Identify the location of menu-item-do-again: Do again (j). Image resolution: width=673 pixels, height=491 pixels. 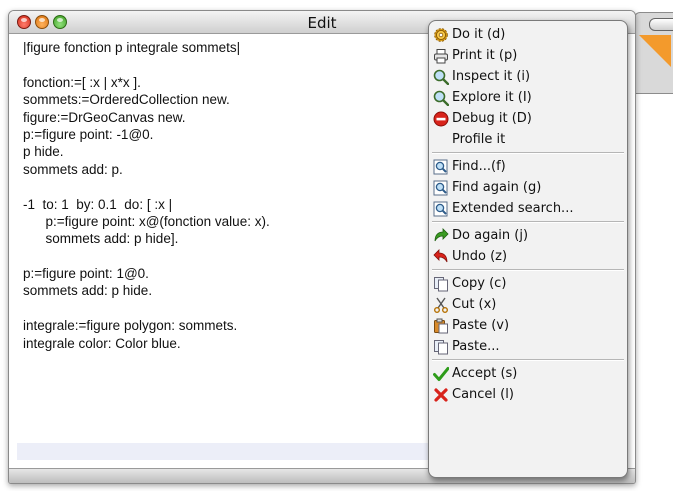
(528, 235).